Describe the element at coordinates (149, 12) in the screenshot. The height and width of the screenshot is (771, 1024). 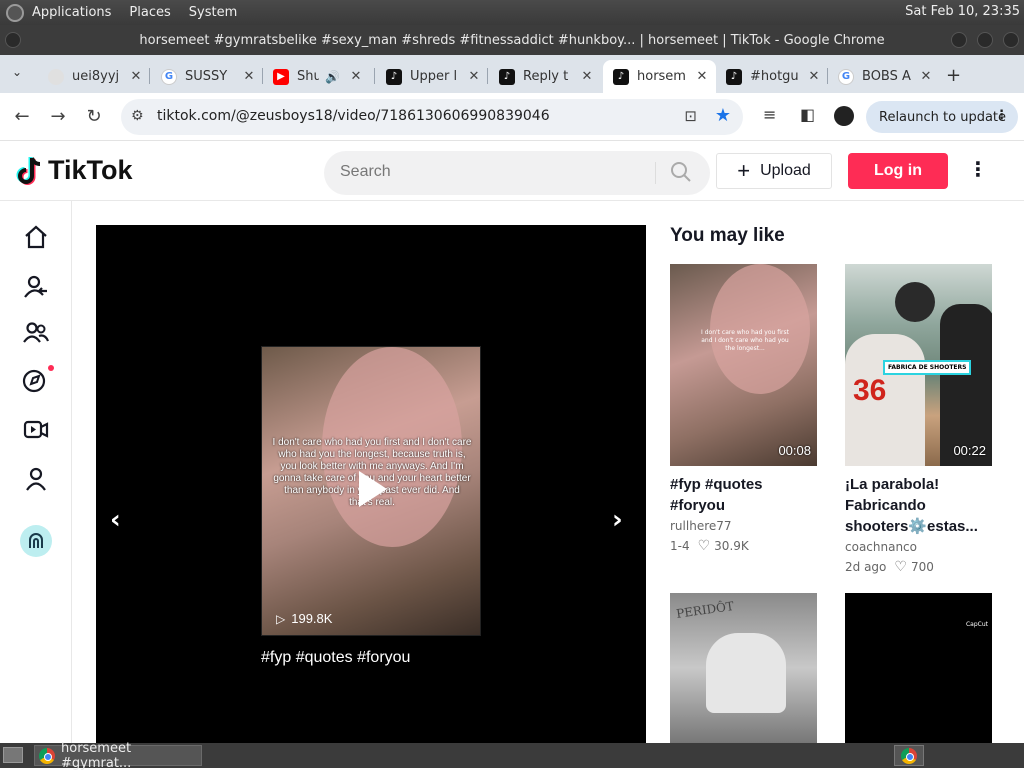
I see `places-menu: Places` at that location.